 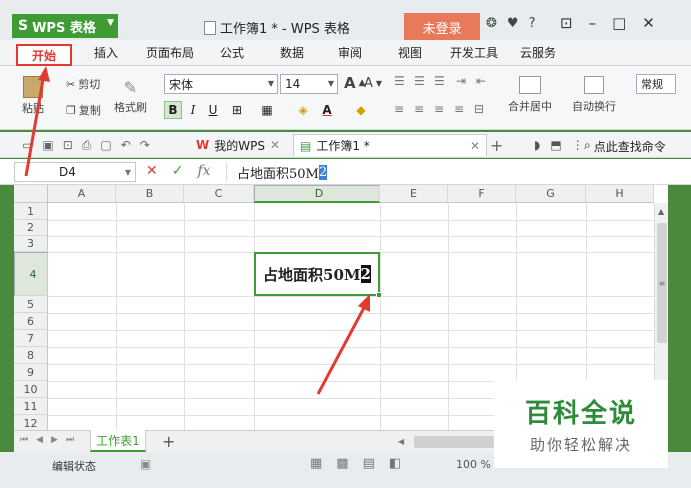 What do you see at coordinates (70, 440) in the screenshot?
I see `last-sheet-icon: ⏭` at bounding box center [70, 440].